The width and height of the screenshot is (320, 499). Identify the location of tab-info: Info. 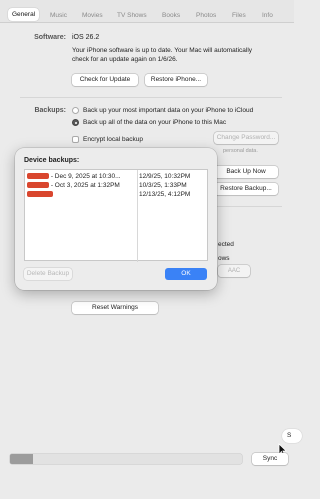
(267, 15).